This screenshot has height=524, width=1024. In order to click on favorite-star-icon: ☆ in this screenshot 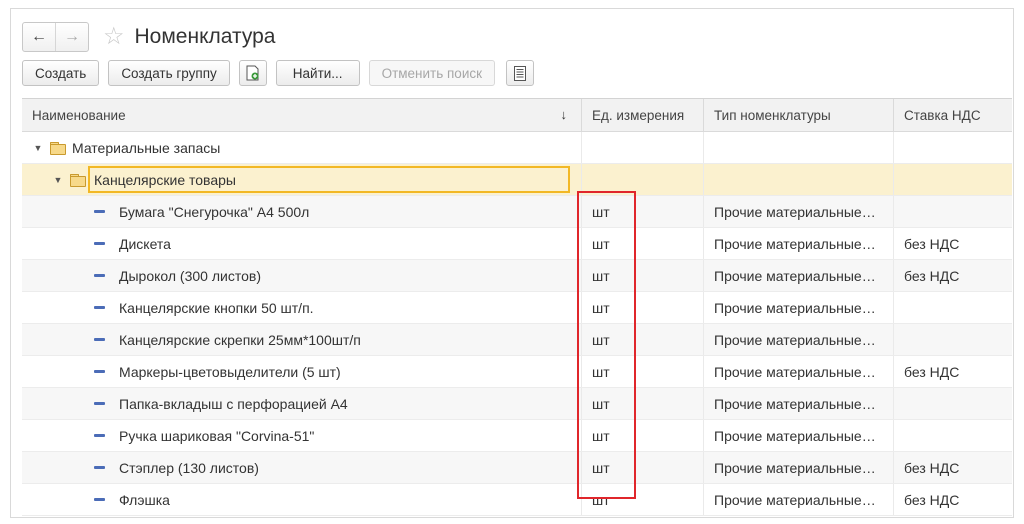, I will do `click(114, 37)`.